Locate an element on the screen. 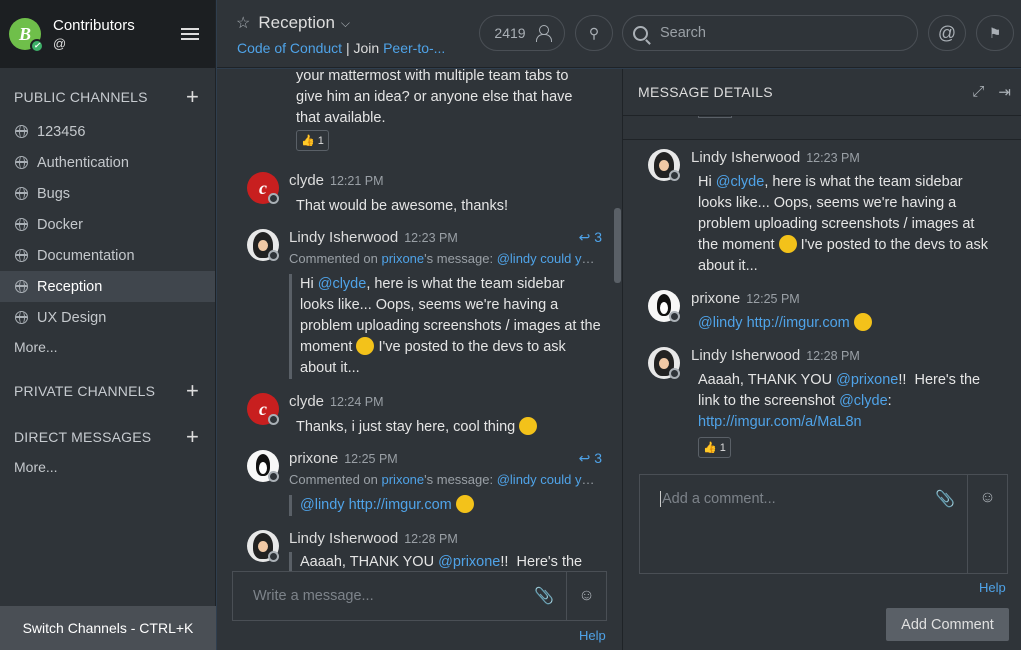 The width and height of the screenshot is (1021, 650). team-avatar: B ✓ is located at coordinates (26, 35).